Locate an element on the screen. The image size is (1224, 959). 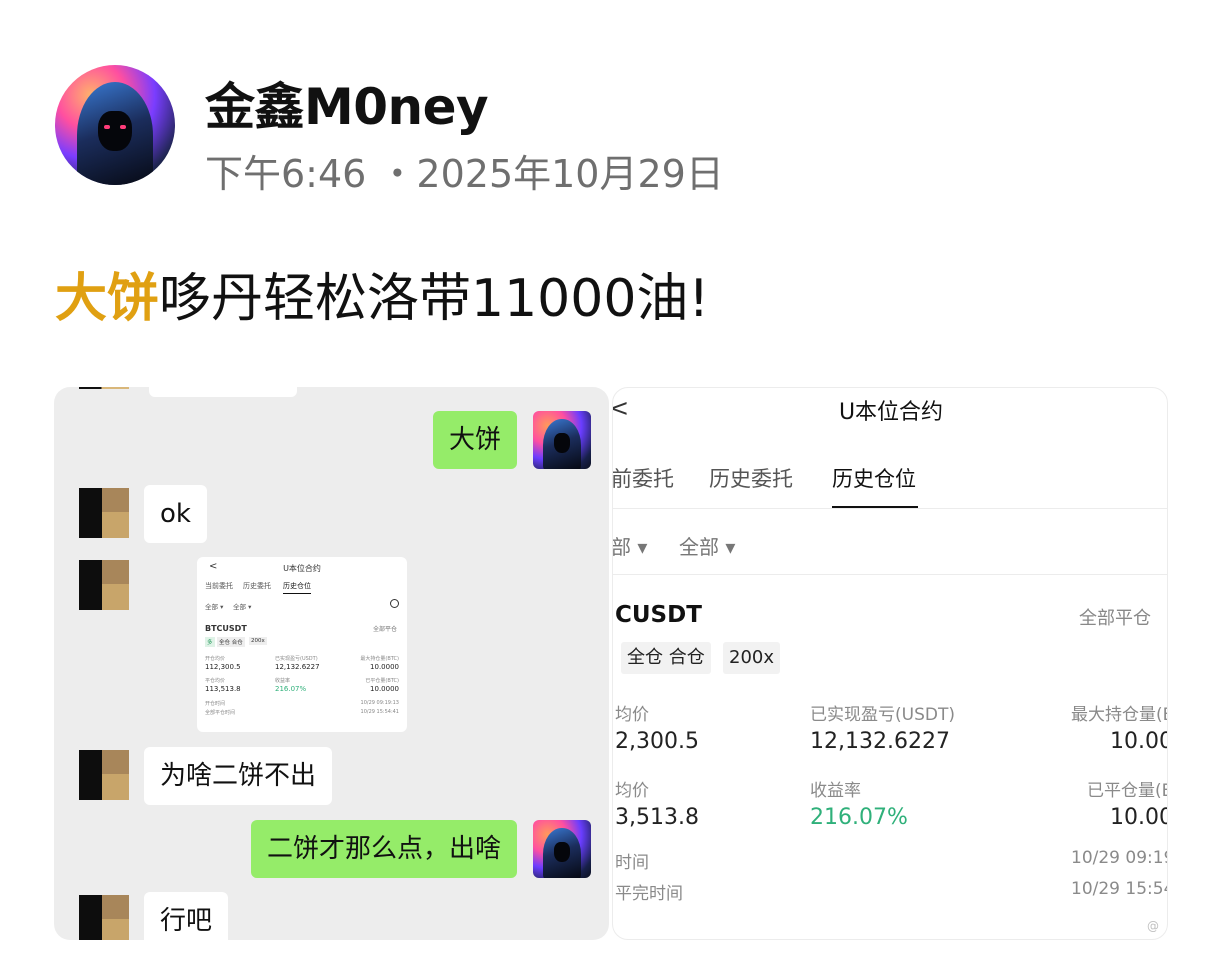
author-name: 金鑫M0ney is located at coordinates (347, 103).